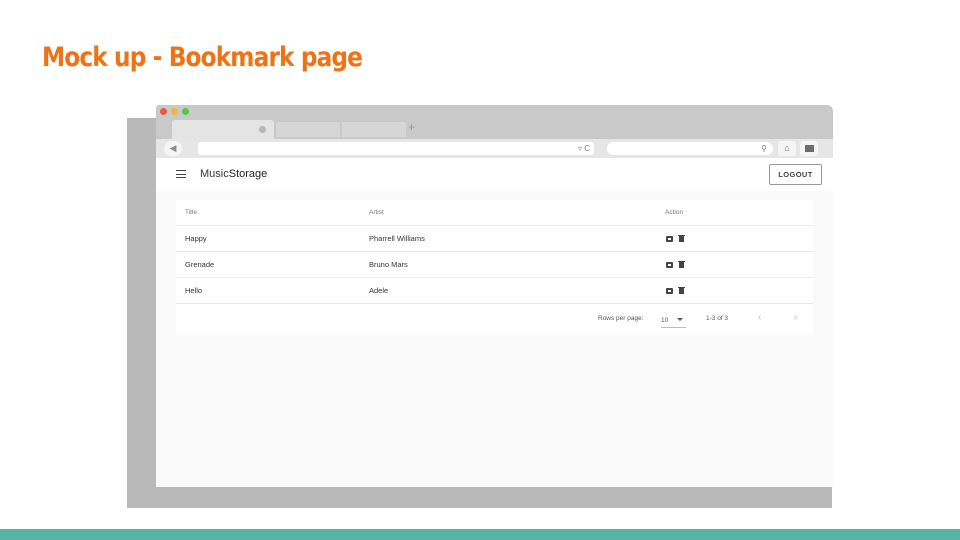  Describe the element at coordinates (411, 127) in the screenshot. I see `new-tab-plus-icon: +` at that location.